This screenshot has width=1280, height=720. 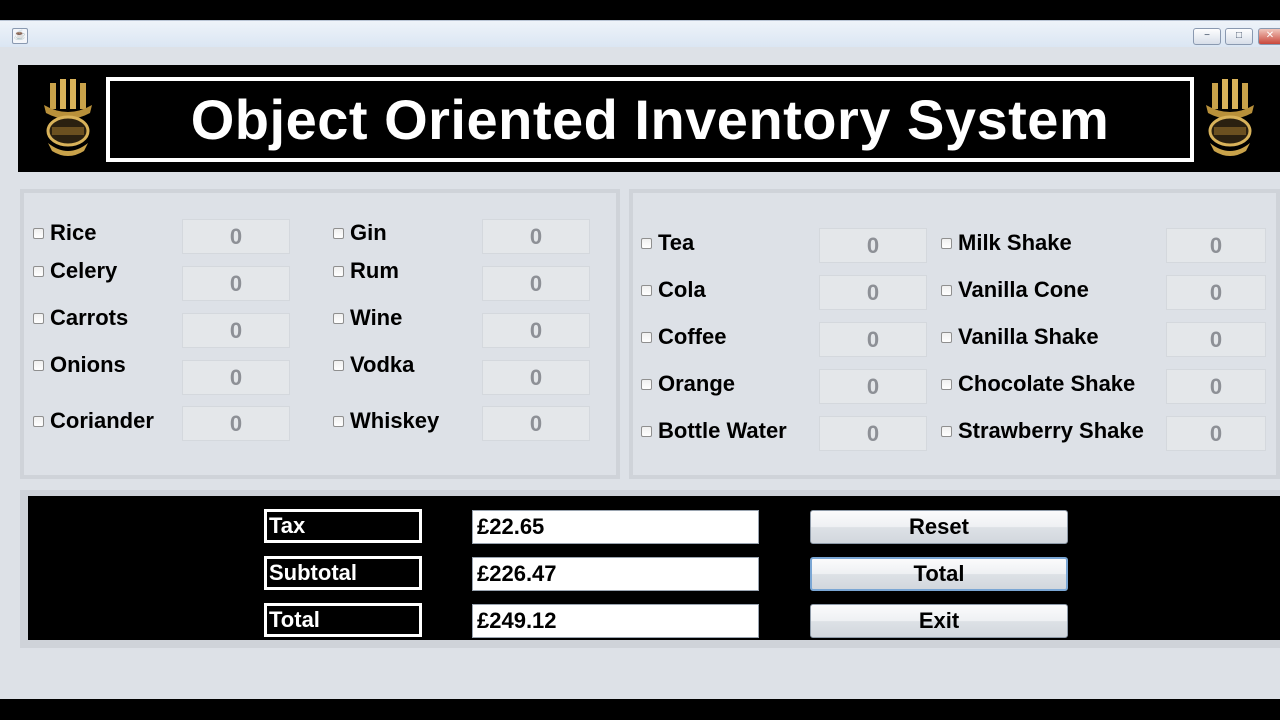 I want to click on gin-qty-field: 0, so click(x=536, y=236).